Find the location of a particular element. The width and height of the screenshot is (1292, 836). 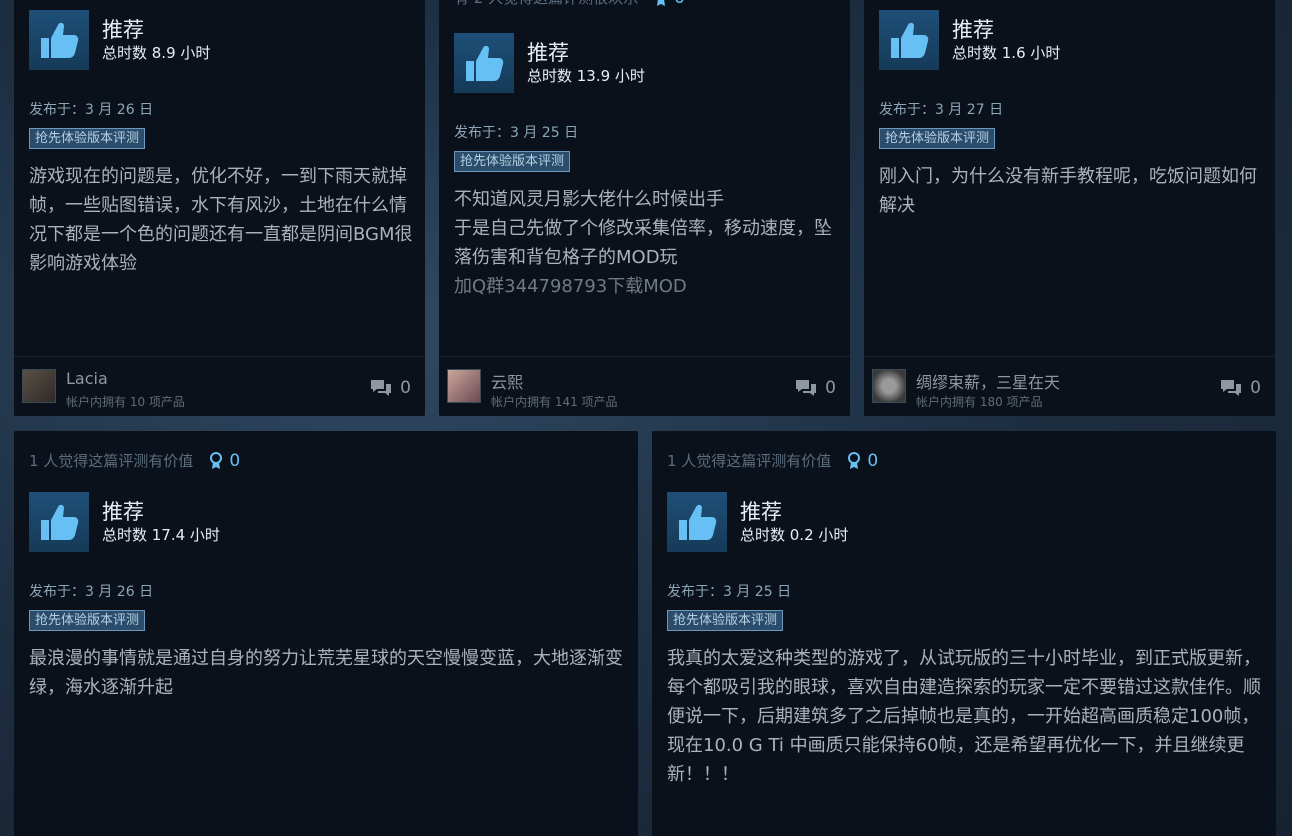

products-owned: 帐户内拥有 180 项产品 is located at coordinates (979, 402).